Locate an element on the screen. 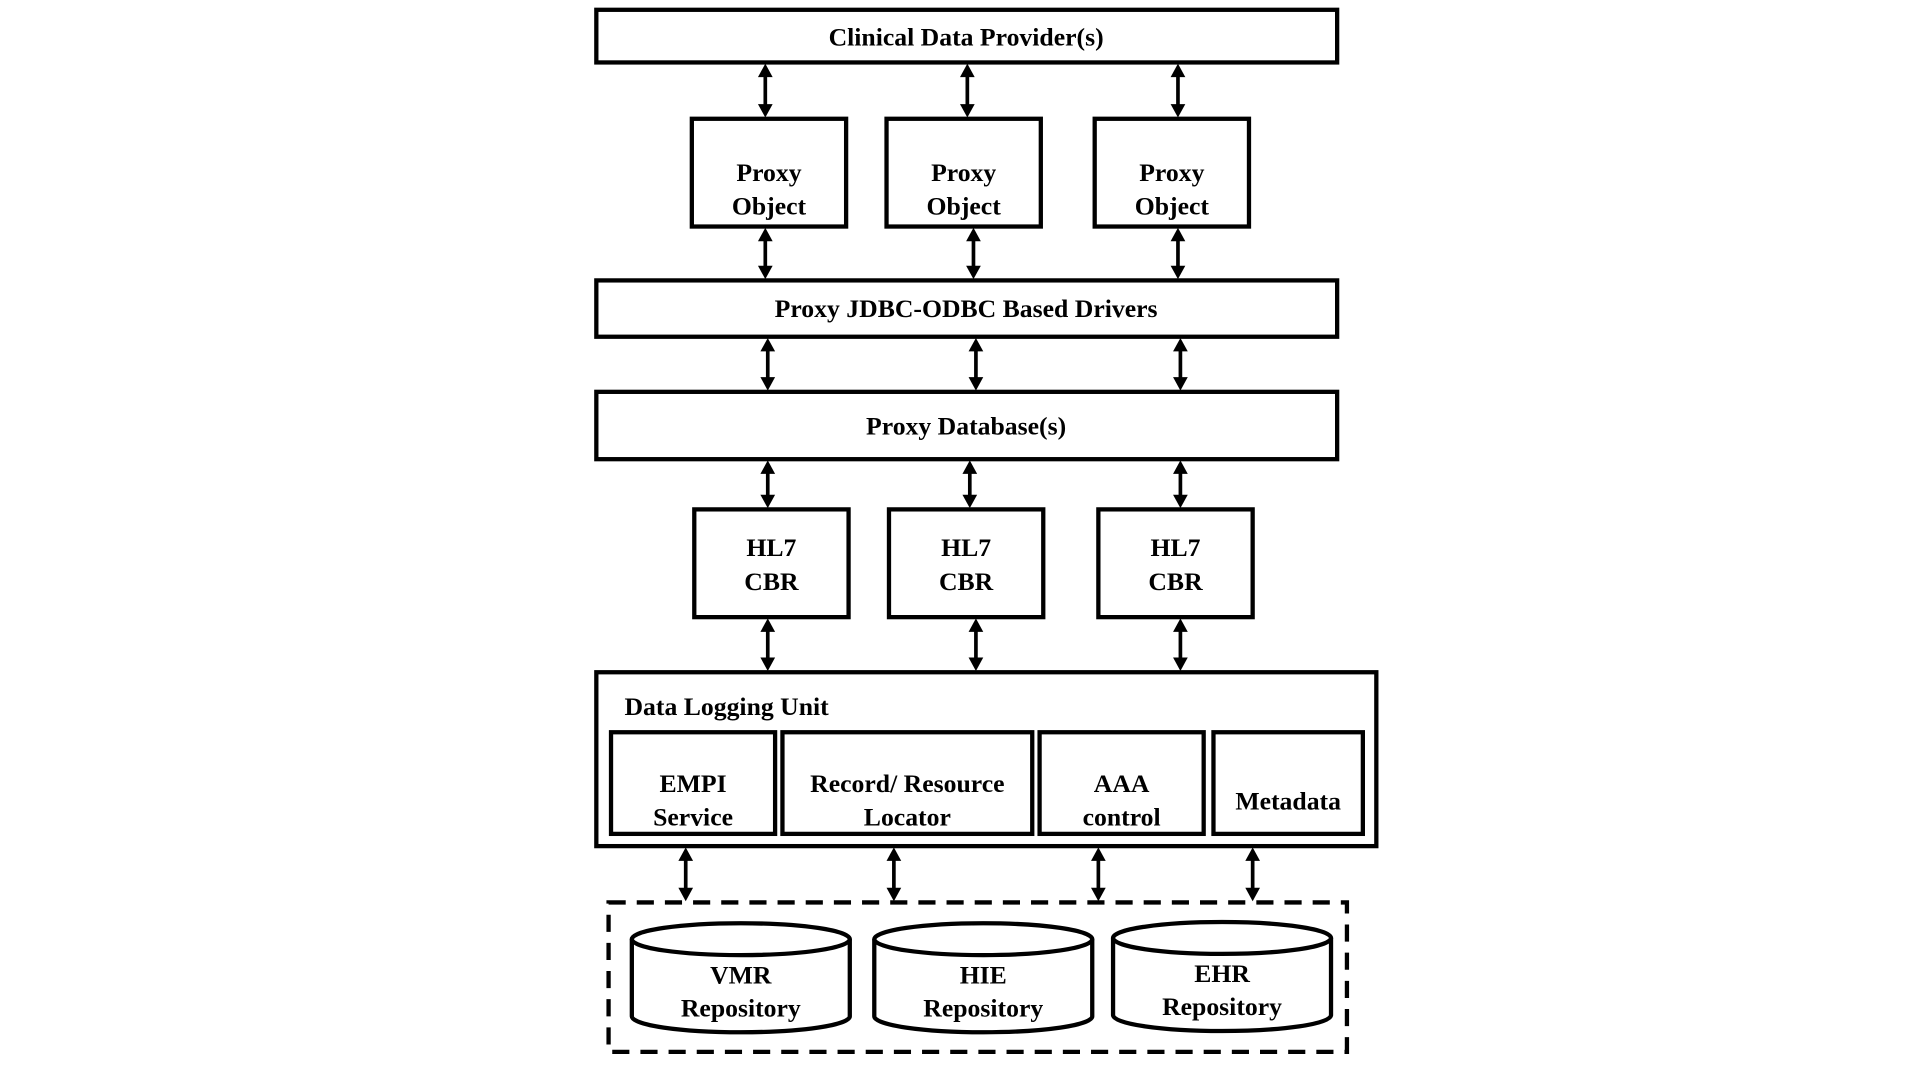 This screenshot has width=1920, height=1080. proxy-database-label: Proxy Database(s) is located at coordinates (966, 426).